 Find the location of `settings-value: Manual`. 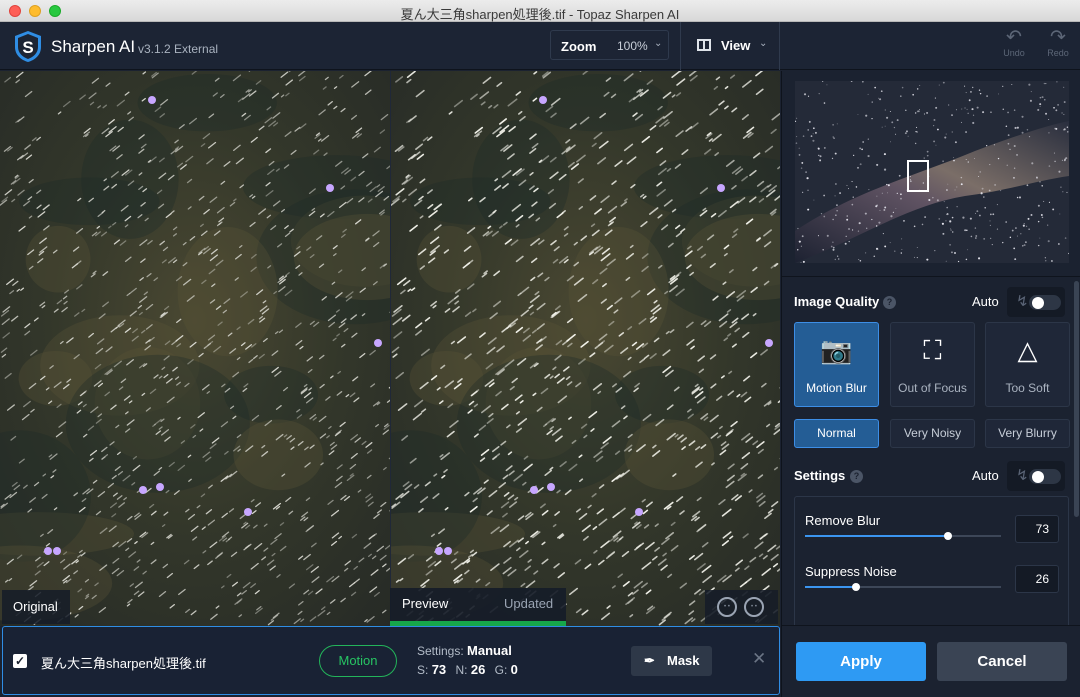

settings-value: Manual is located at coordinates (489, 650).